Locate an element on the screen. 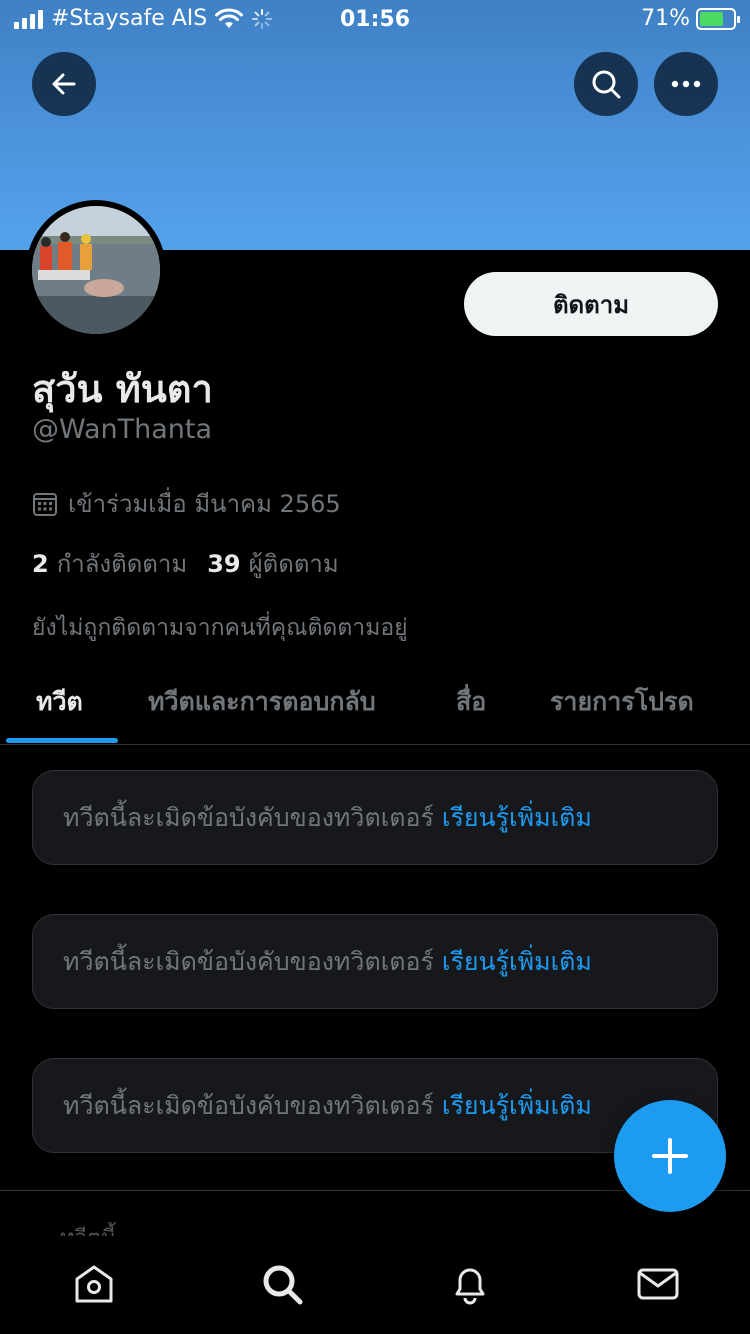 Image resolution: width=750 pixels, height=1334 pixels. follow-stats: 2 กำลังติดตาม 39 ผู้ติดตาม is located at coordinates (185, 563).